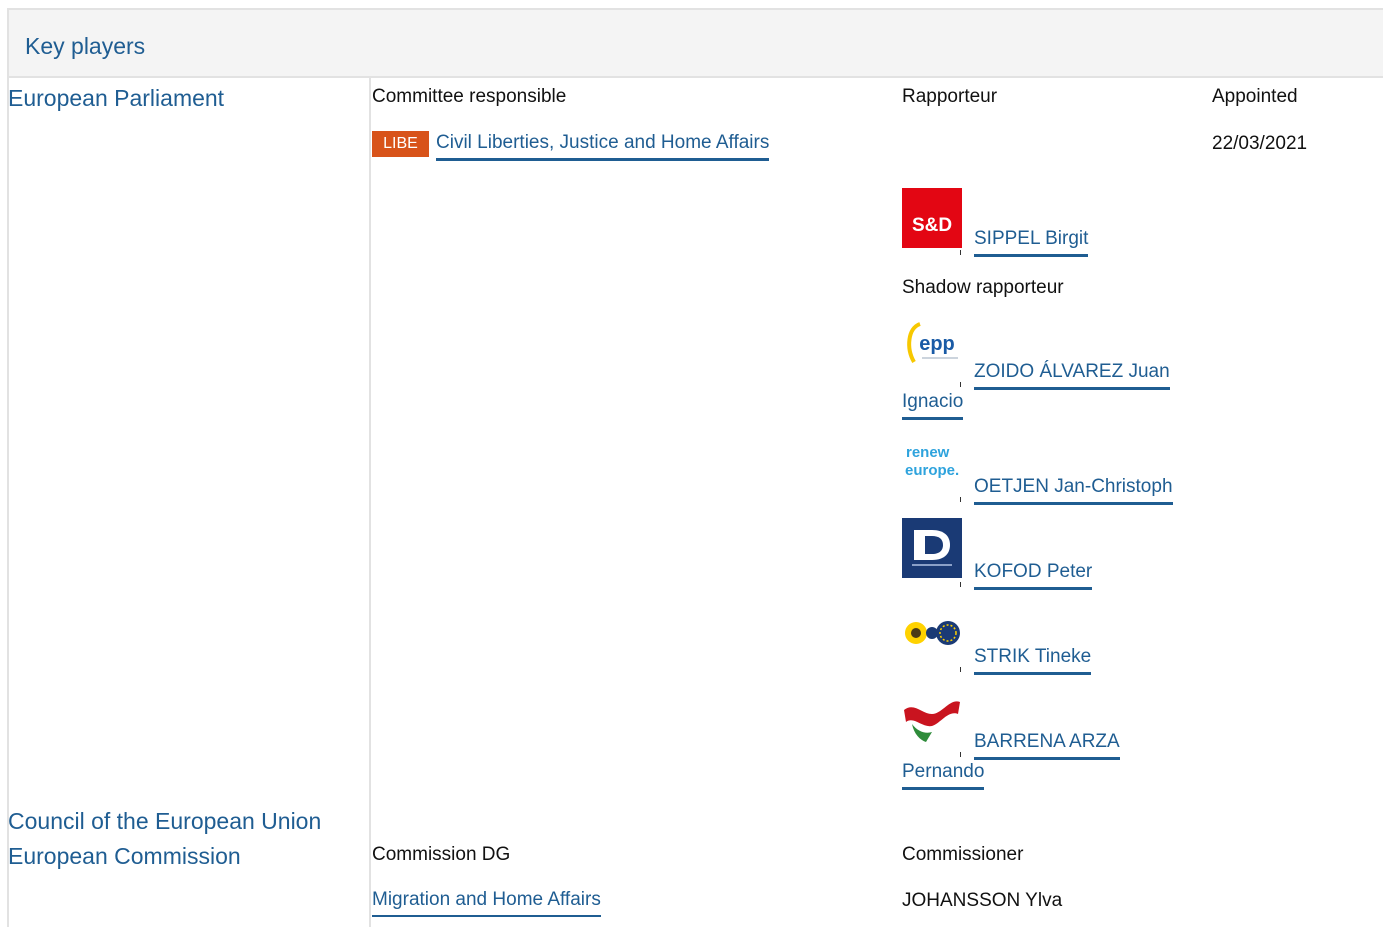  What do you see at coordinates (85, 46) in the screenshot?
I see `section-title: Key players` at bounding box center [85, 46].